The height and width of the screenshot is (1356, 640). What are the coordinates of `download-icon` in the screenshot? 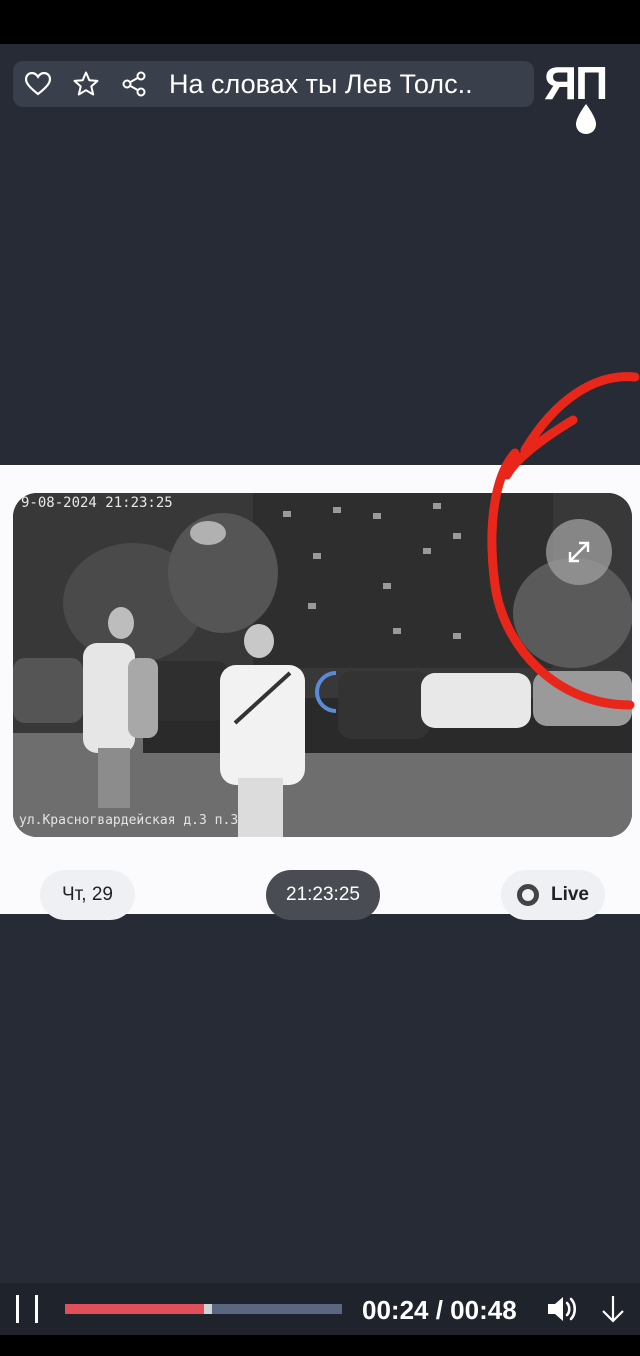 It's located at (613, 1309).